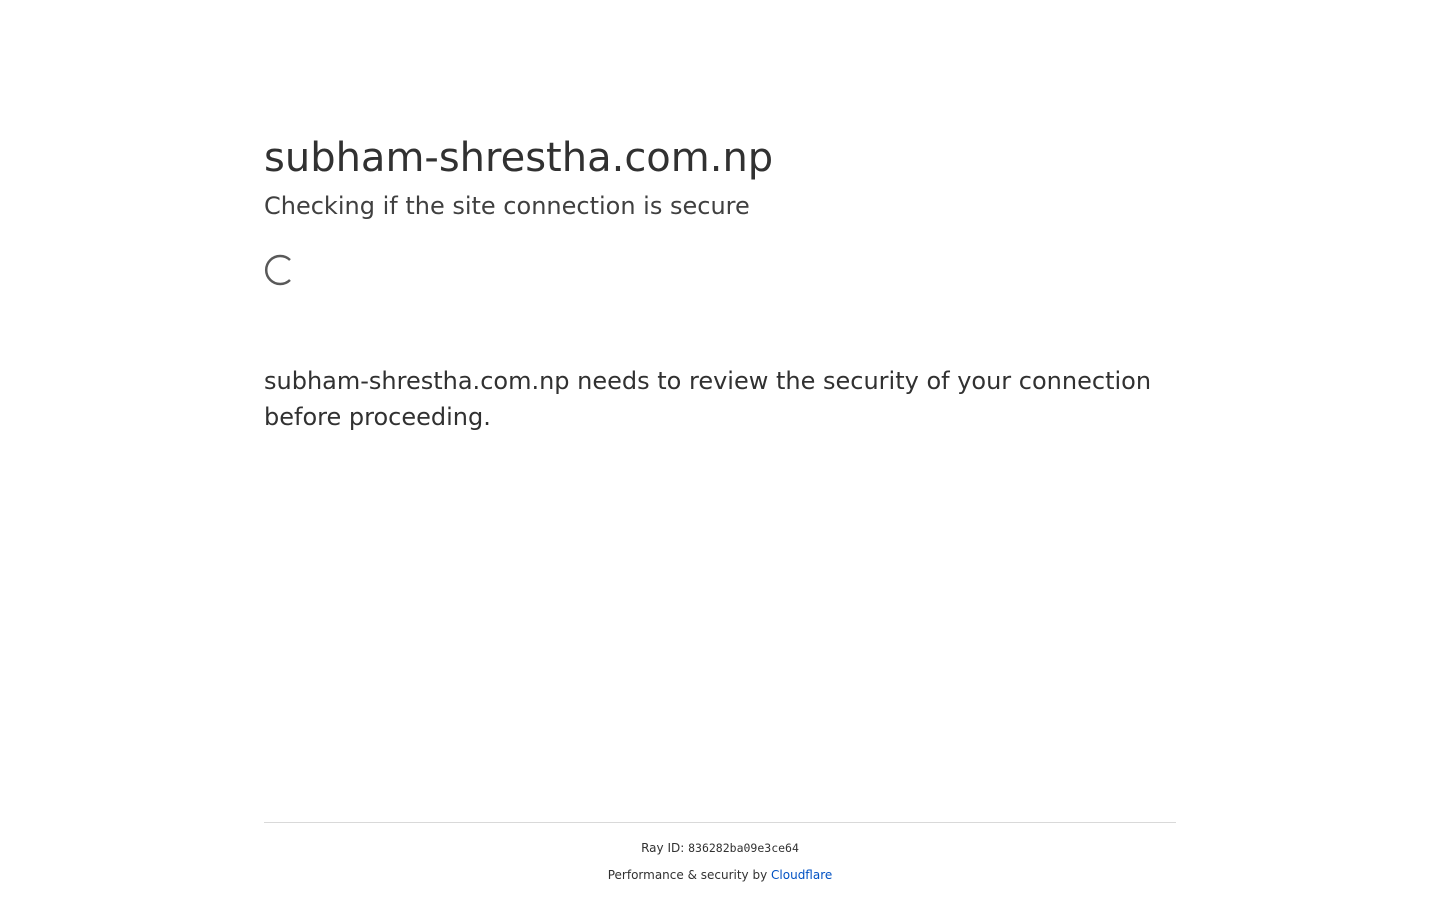  What do you see at coordinates (519, 158) in the screenshot?
I see `page-title: subham-shrestha.com.np` at bounding box center [519, 158].